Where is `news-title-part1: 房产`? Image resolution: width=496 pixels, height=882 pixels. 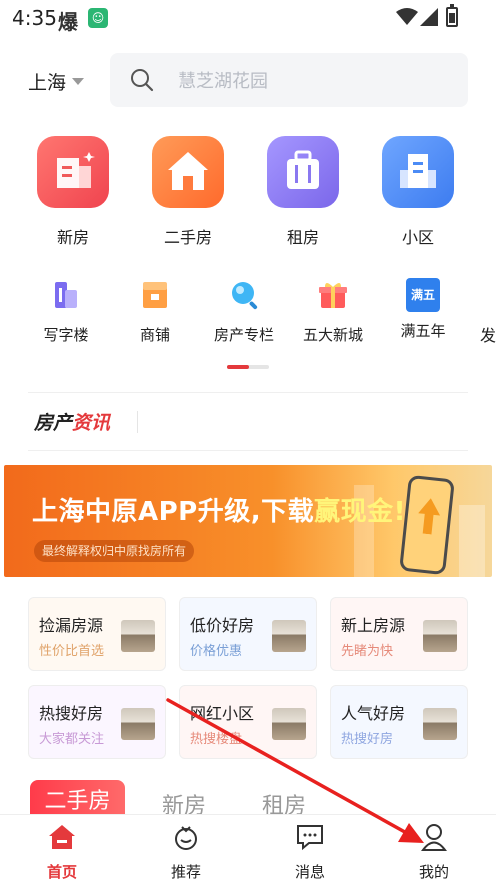
news-title-part1: 房产 is located at coordinates (53, 423).